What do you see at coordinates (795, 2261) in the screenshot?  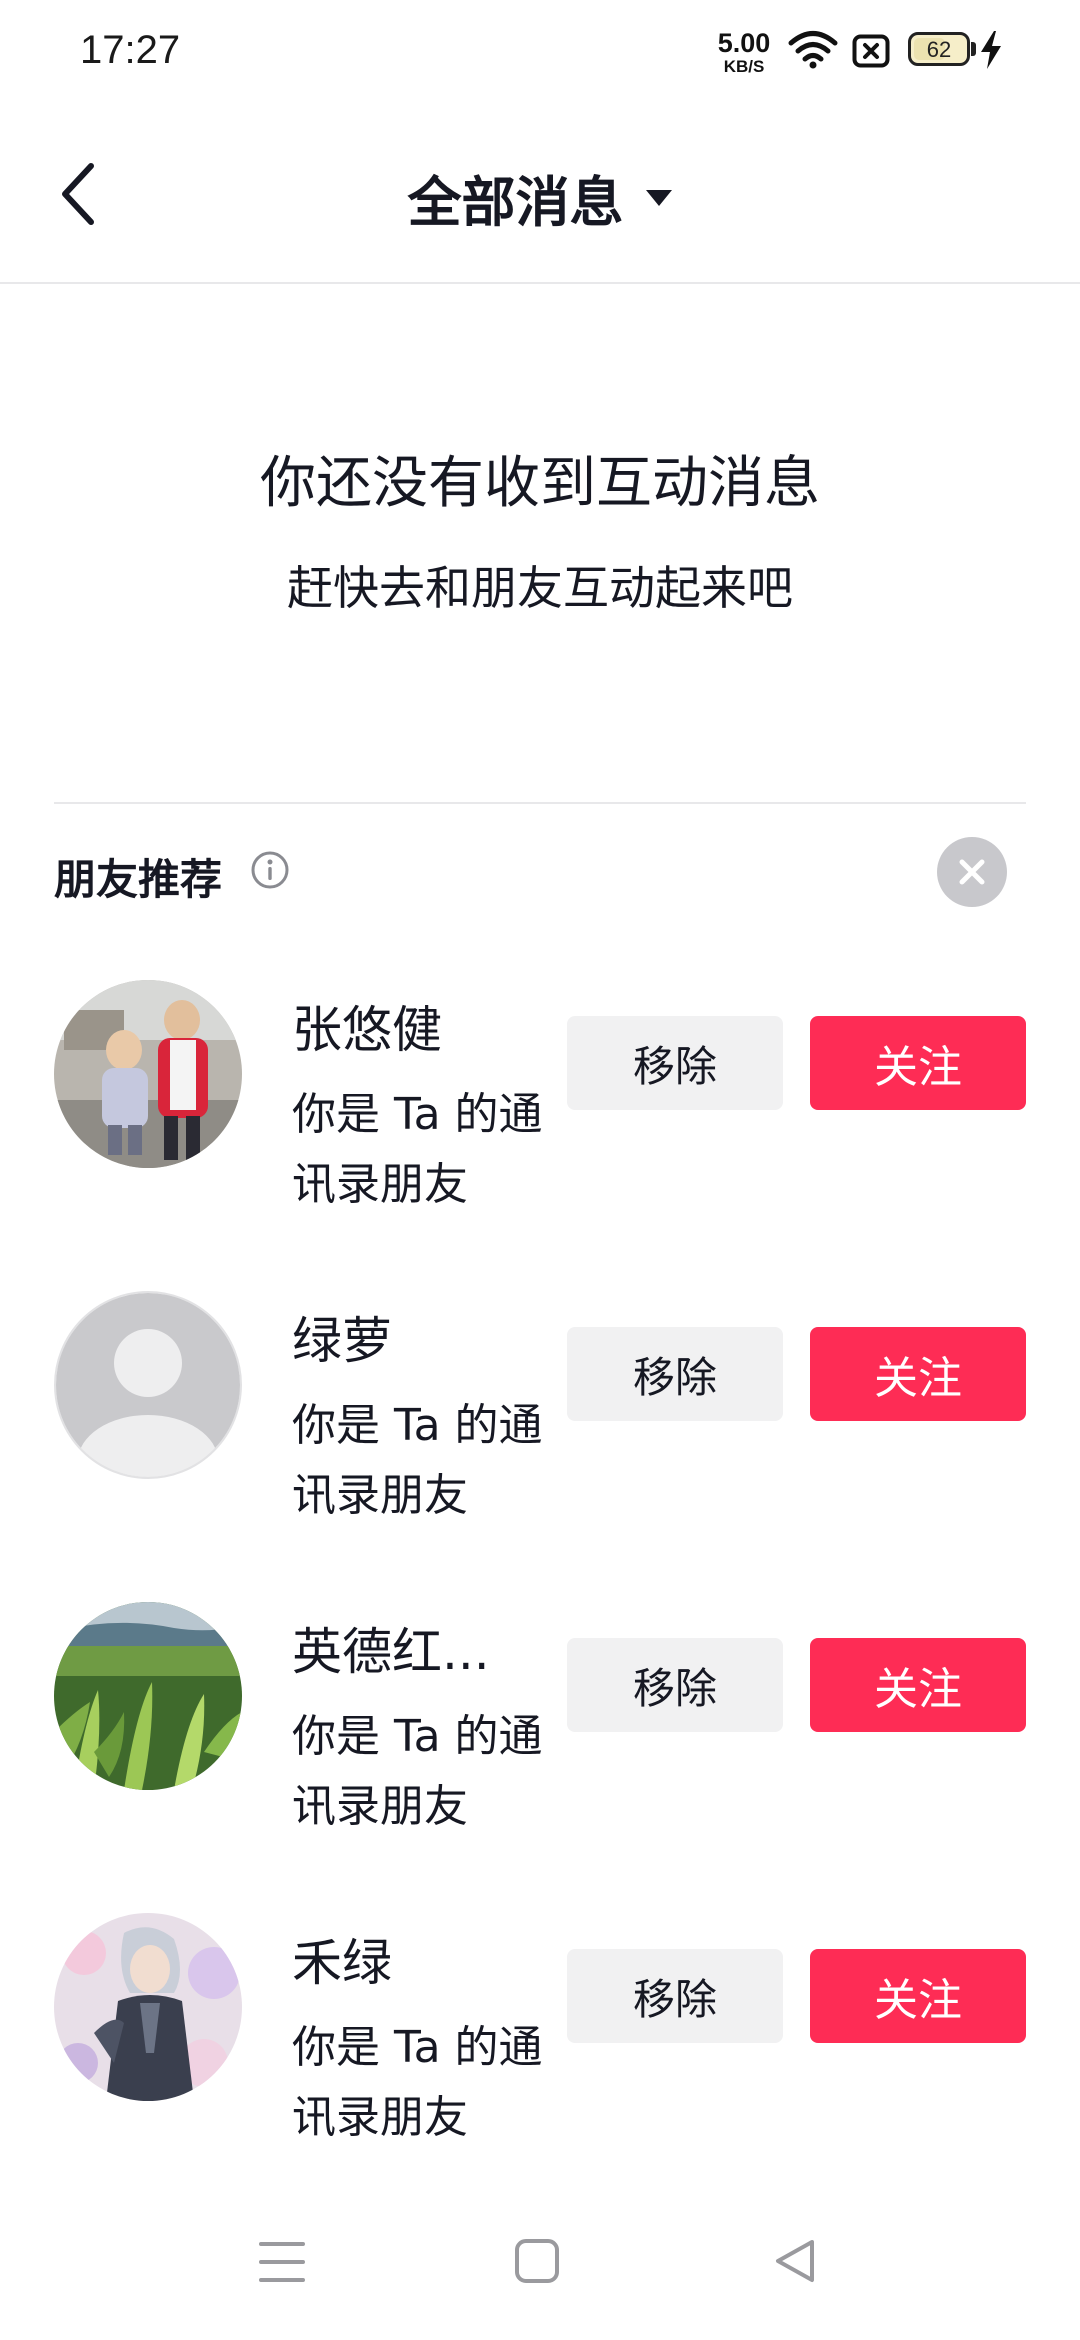 I see `back-triangle-icon` at bounding box center [795, 2261].